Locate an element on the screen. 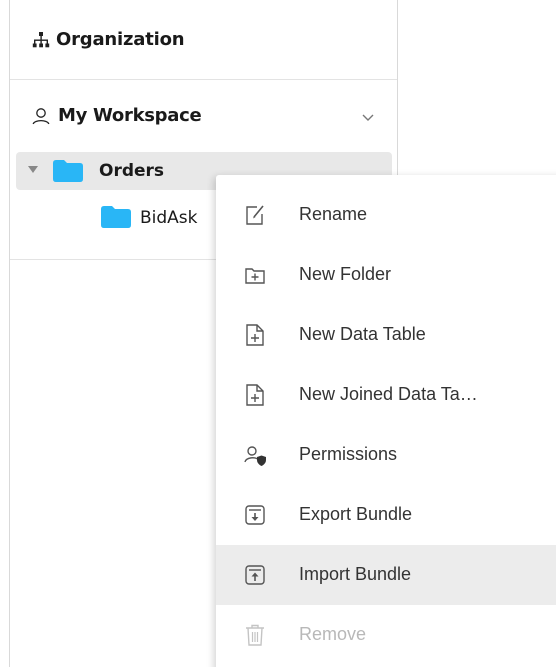 The width and height of the screenshot is (556, 667). menu-item-export-bundle: Export Bundle is located at coordinates (386, 515).